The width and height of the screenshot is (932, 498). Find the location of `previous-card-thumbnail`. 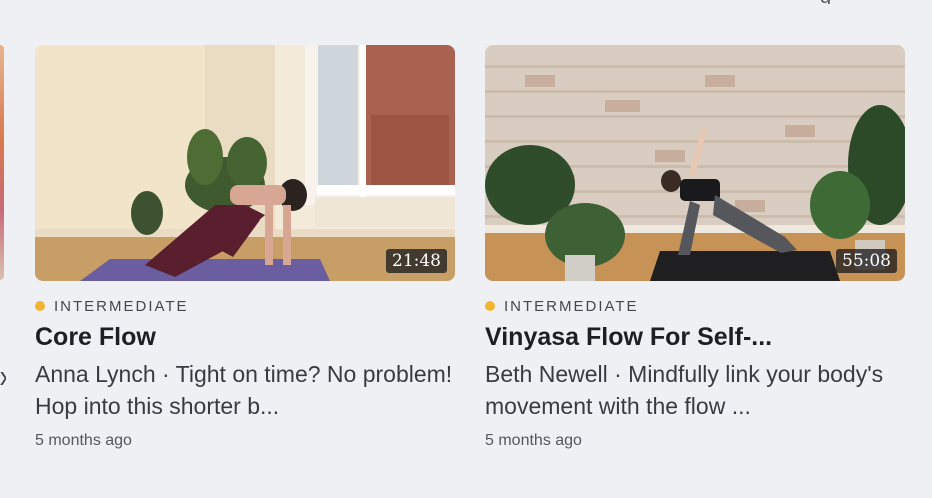

previous-card-thumbnail is located at coordinates (2, 162).